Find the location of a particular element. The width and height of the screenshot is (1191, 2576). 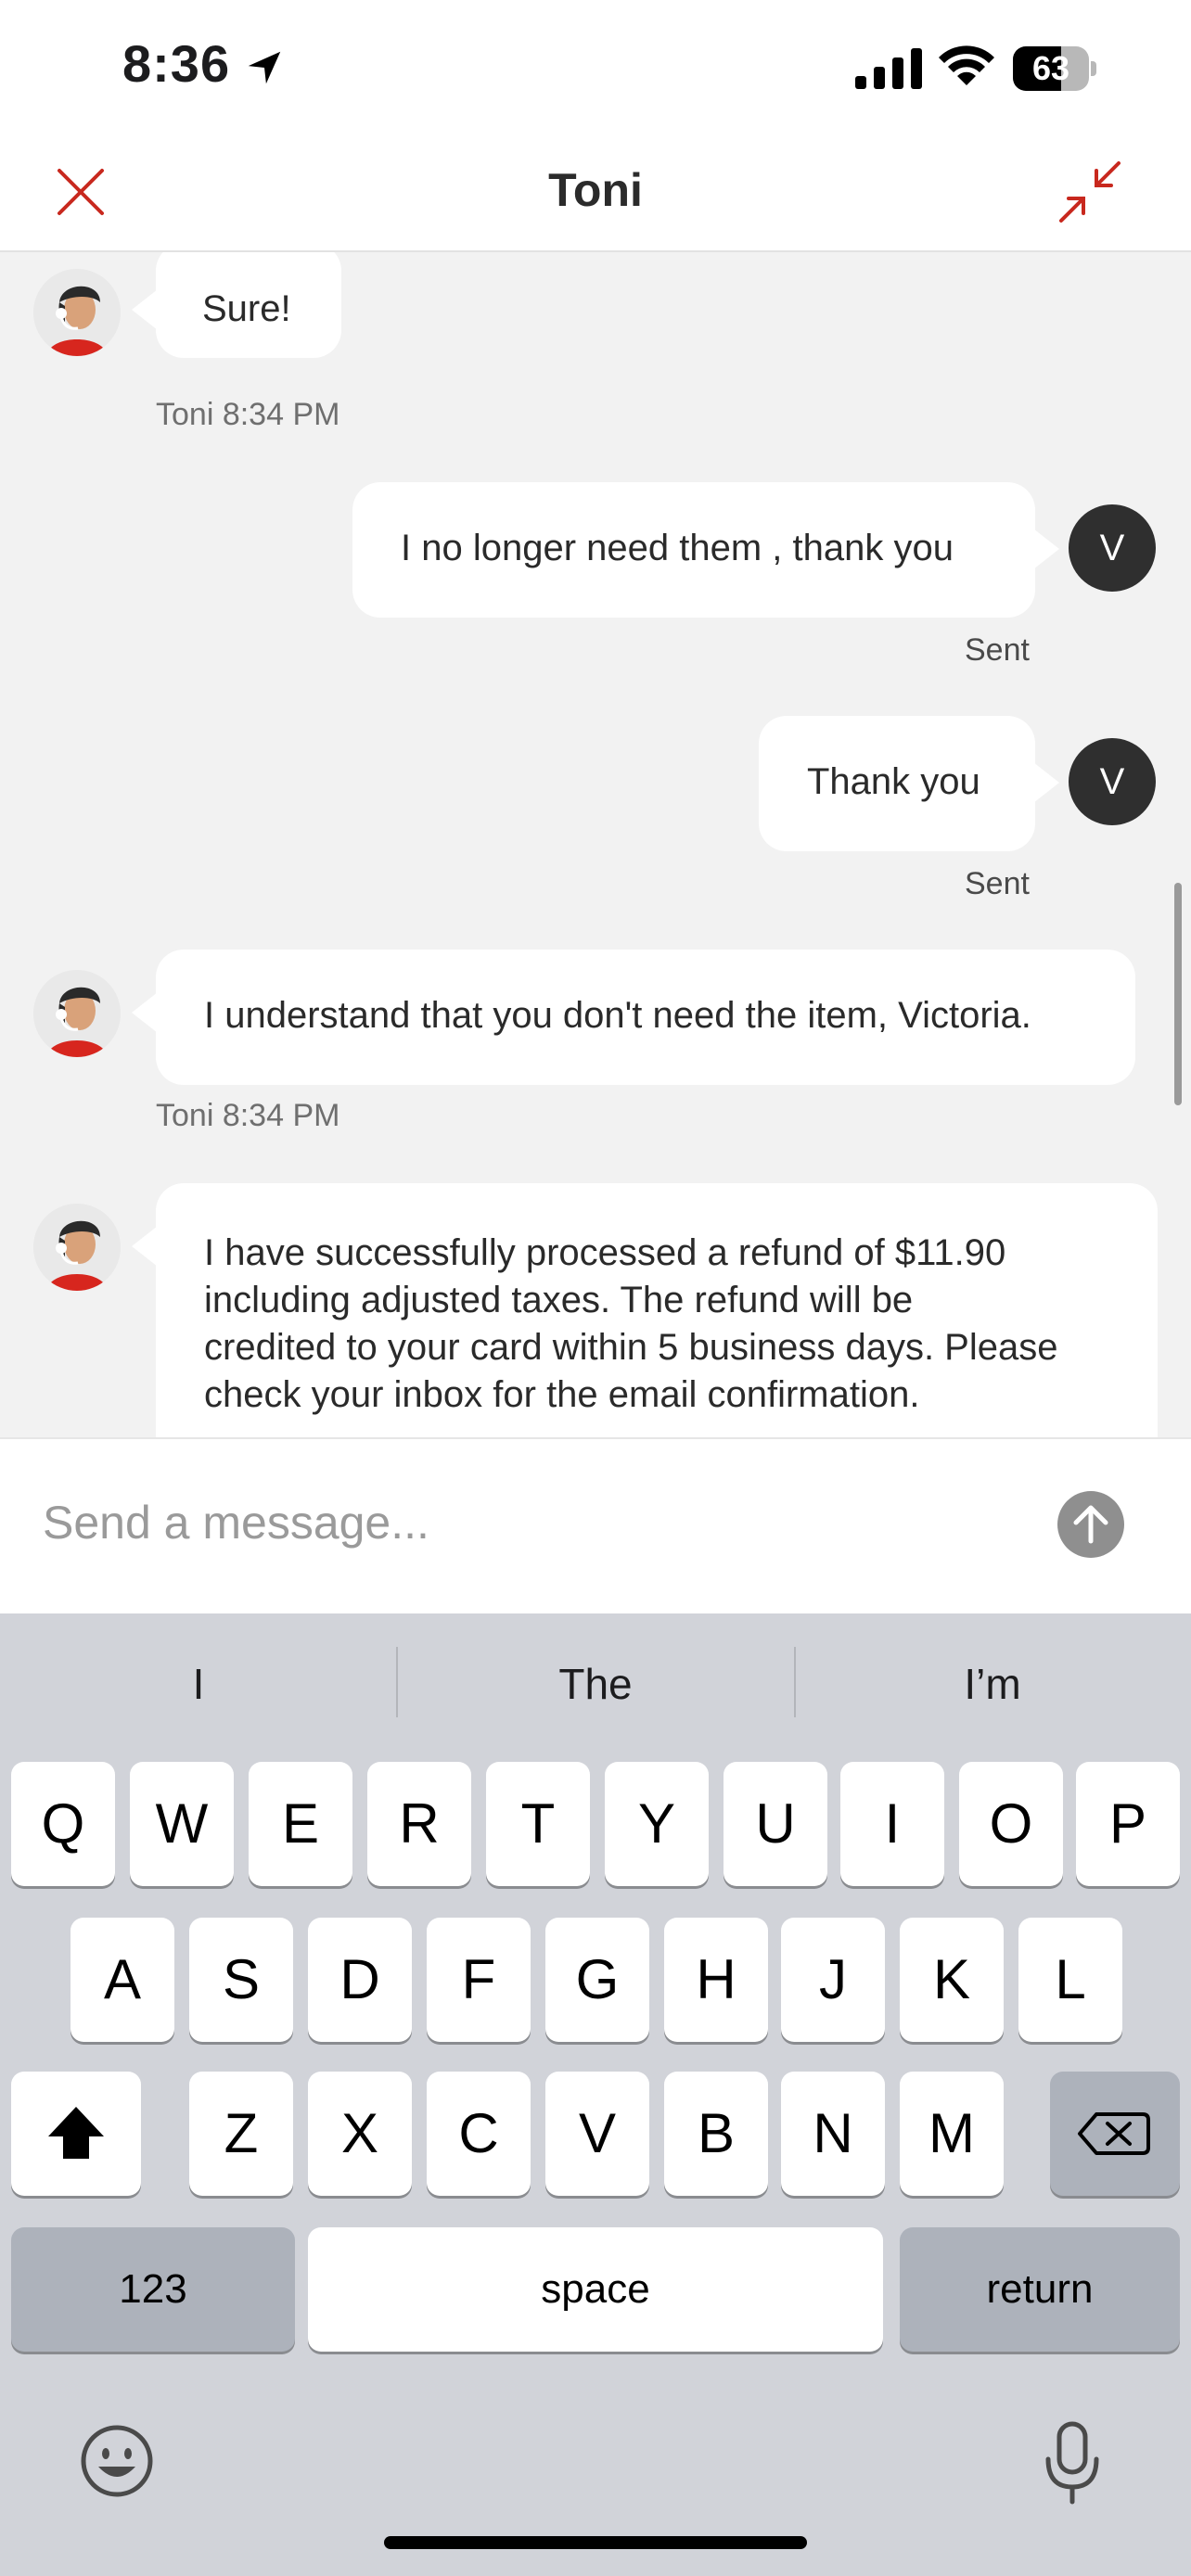

message-composer is located at coordinates (595, 1525).